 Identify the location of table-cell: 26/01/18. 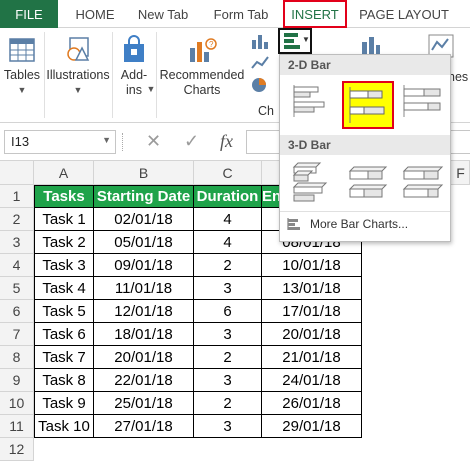
(312, 403).